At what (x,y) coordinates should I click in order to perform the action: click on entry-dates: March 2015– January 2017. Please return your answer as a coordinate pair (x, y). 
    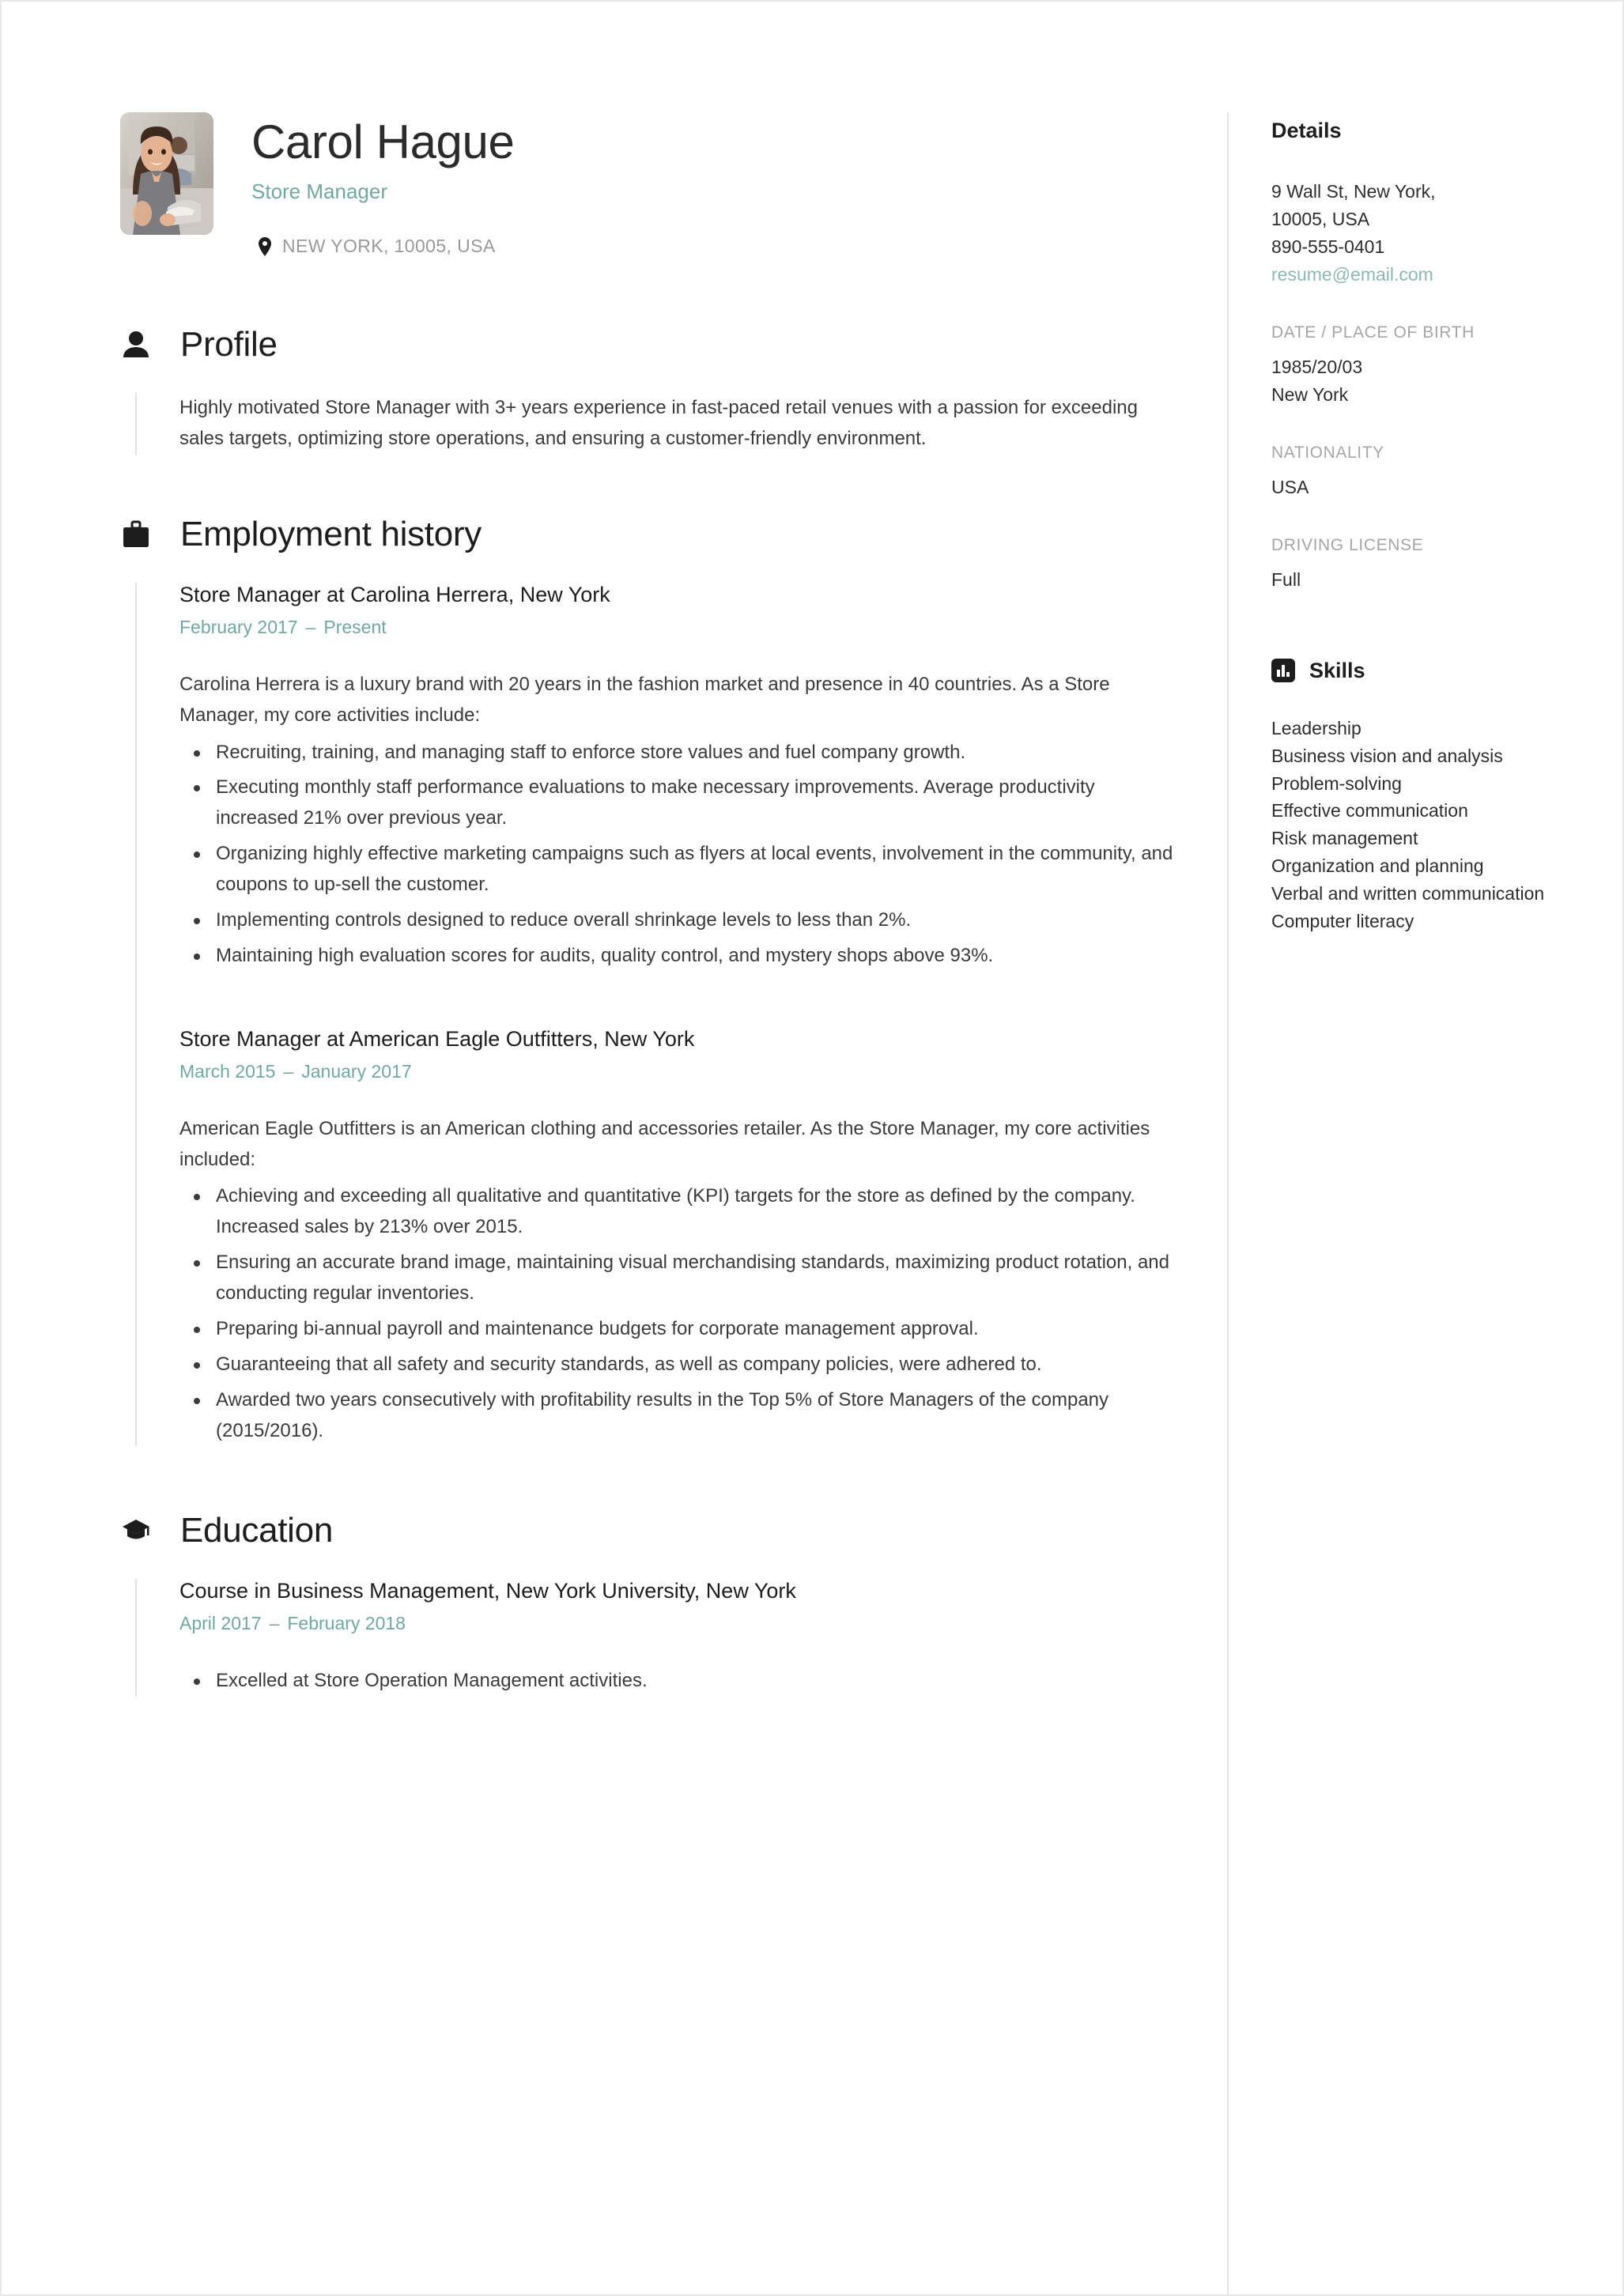
    Looking at the image, I should click on (679, 1071).